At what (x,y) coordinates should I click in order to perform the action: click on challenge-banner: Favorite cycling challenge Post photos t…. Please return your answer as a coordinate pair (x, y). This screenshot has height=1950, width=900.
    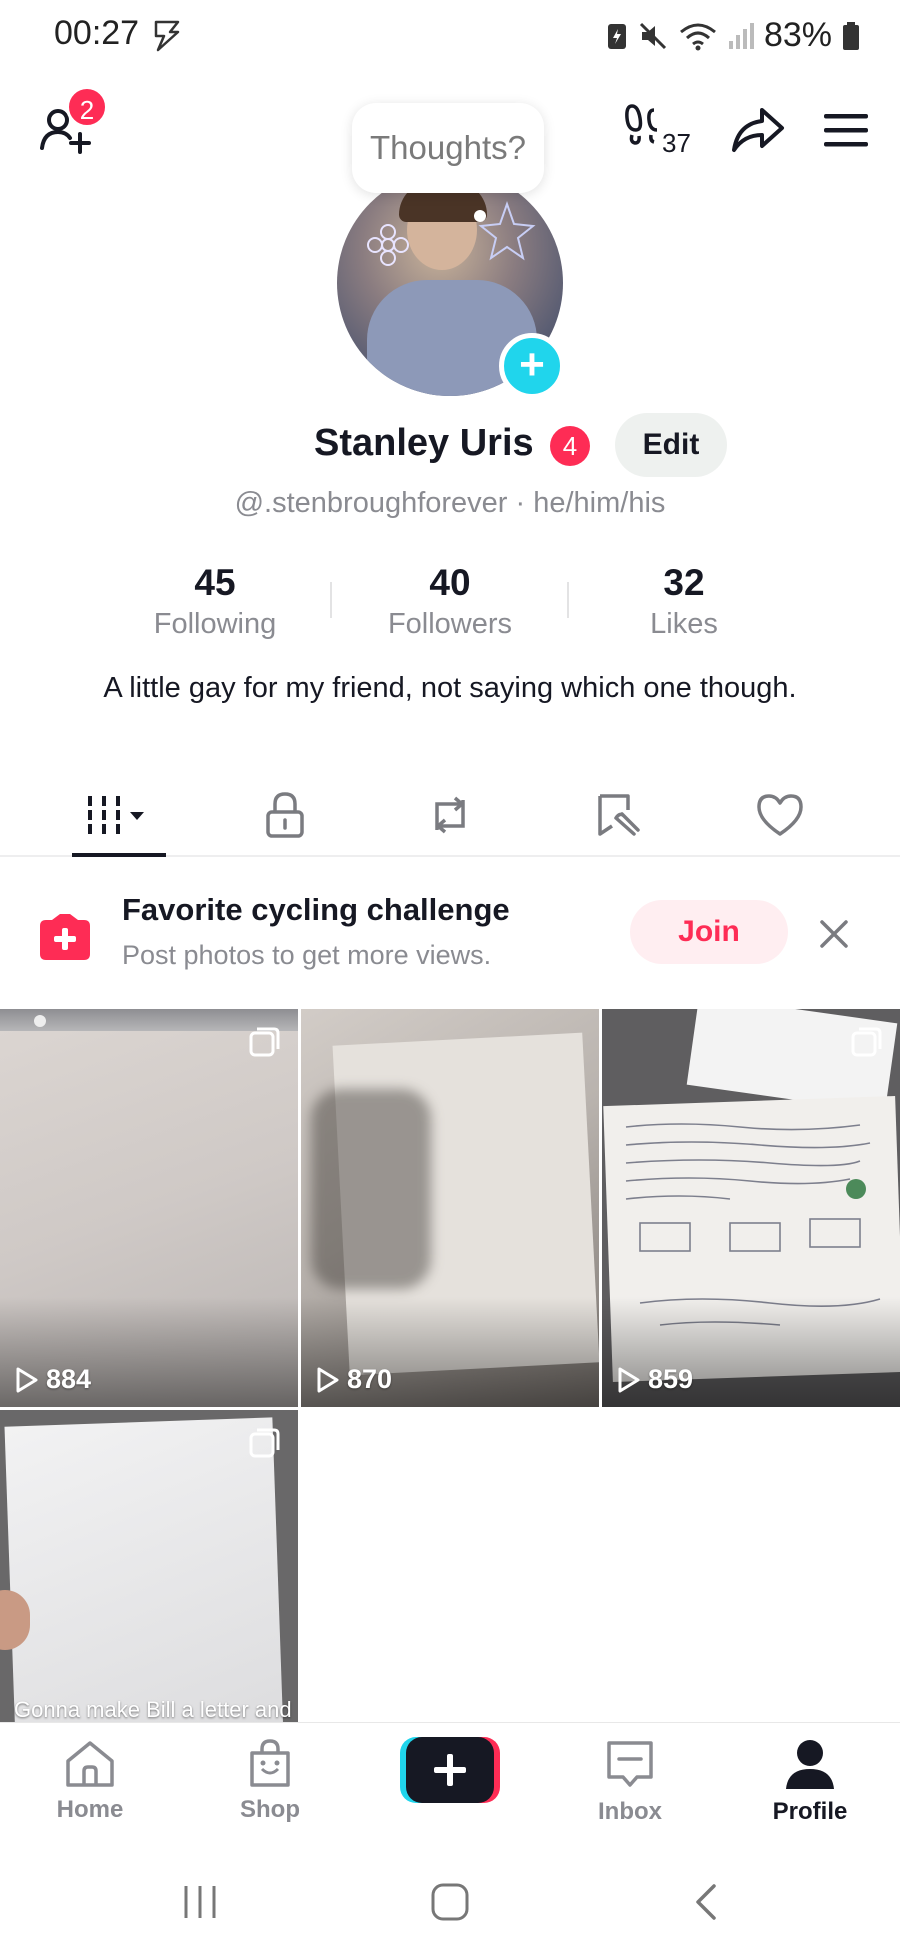
    Looking at the image, I should click on (450, 935).